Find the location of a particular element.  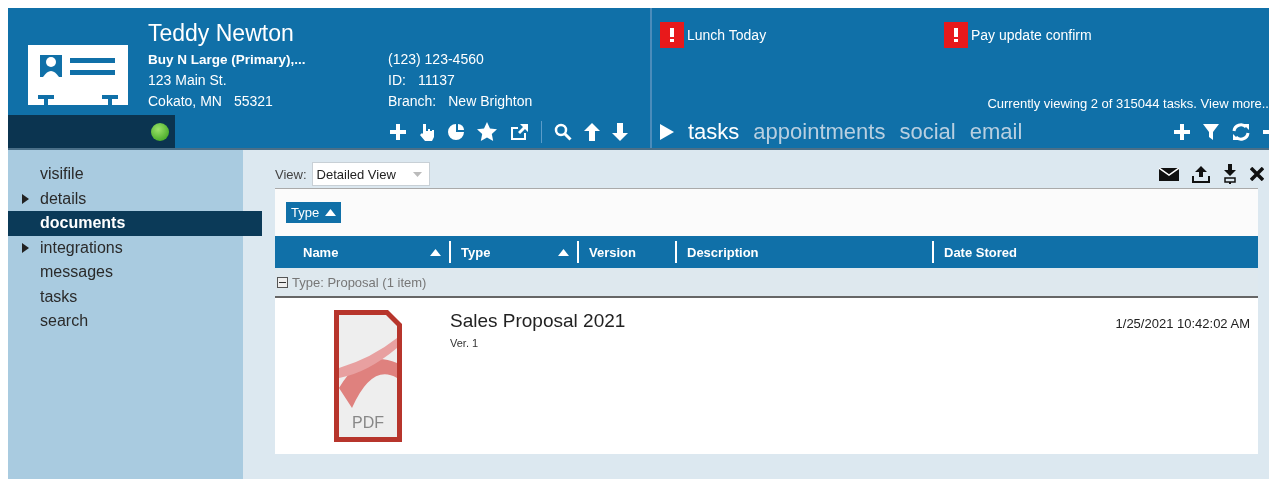

pointer-hand-icon is located at coordinates (427, 131).